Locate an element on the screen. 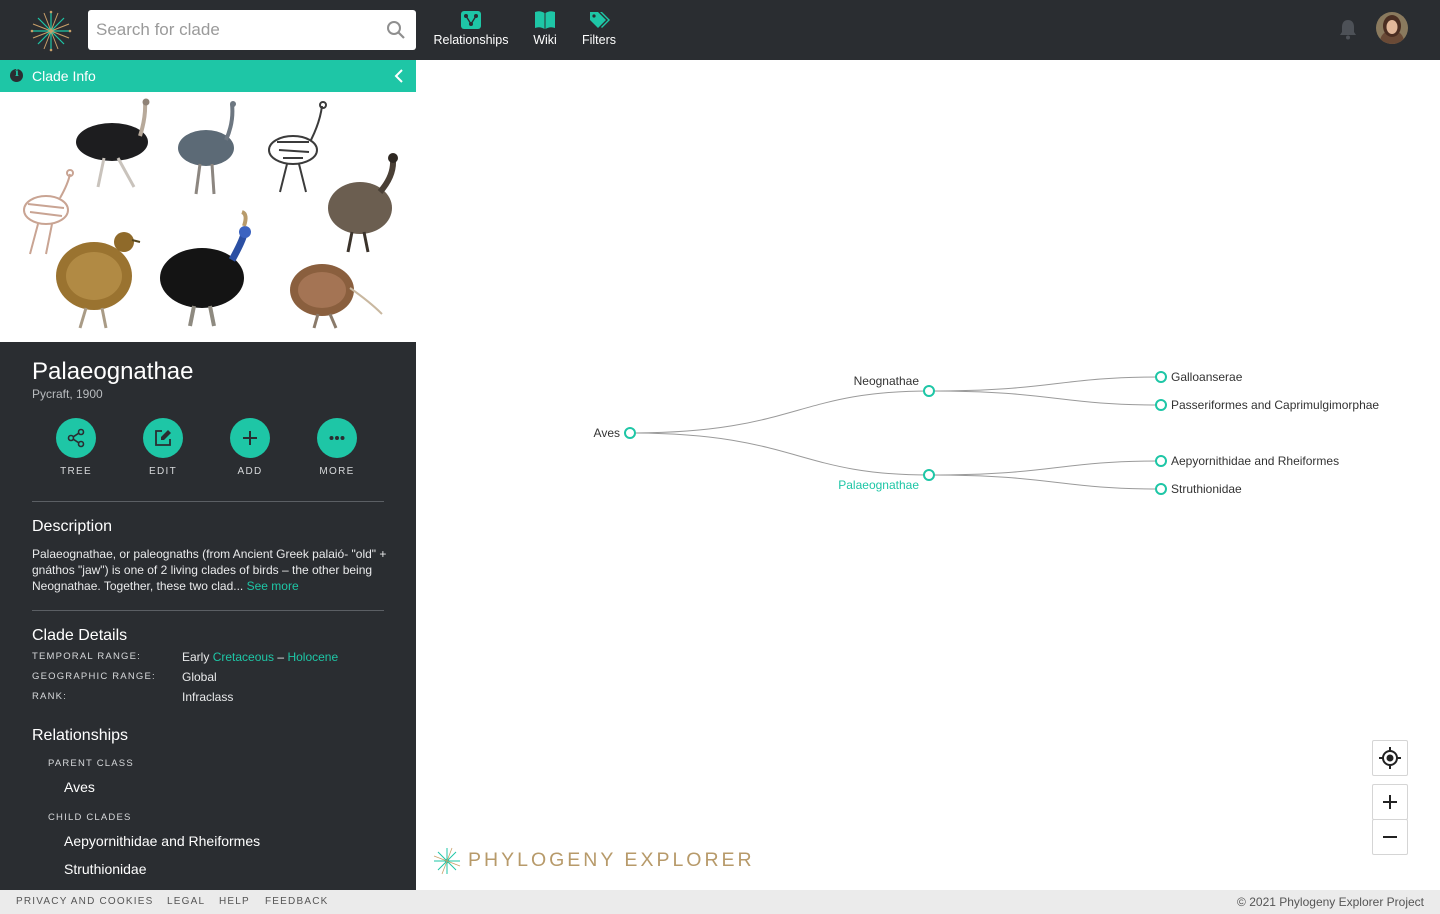 This screenshot has height=914, width=1440. clade-author: Pycraft, 1900 is located at coordinates (67, 394).